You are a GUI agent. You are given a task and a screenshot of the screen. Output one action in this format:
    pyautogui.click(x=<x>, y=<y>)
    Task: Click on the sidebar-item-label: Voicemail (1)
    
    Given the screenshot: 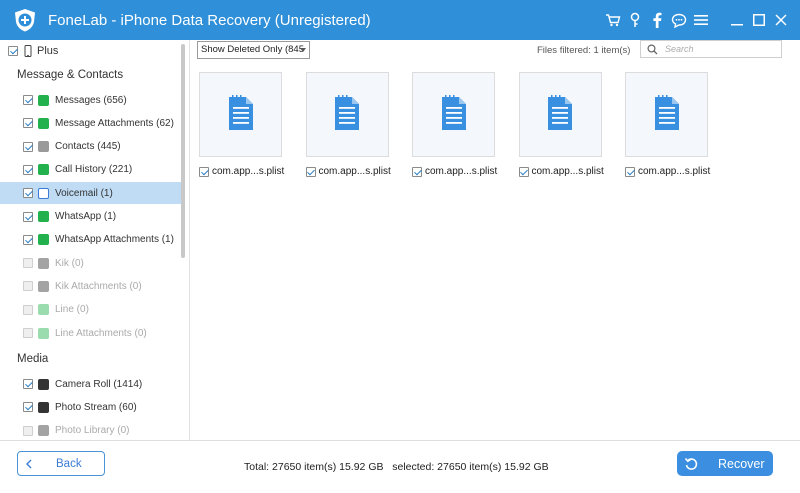 What is the action you would take?
    pyautogui.click(x=84, y=193)
    